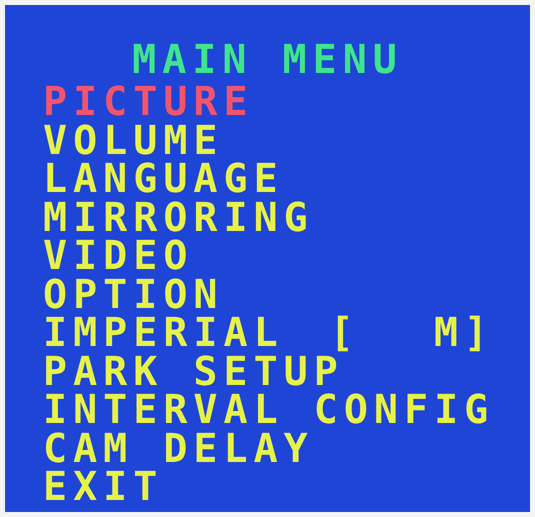  What do you see at coordinates (412, 333) in the screenshot?
I see `setting-value: [ M]` at bounding box center [412, 333].